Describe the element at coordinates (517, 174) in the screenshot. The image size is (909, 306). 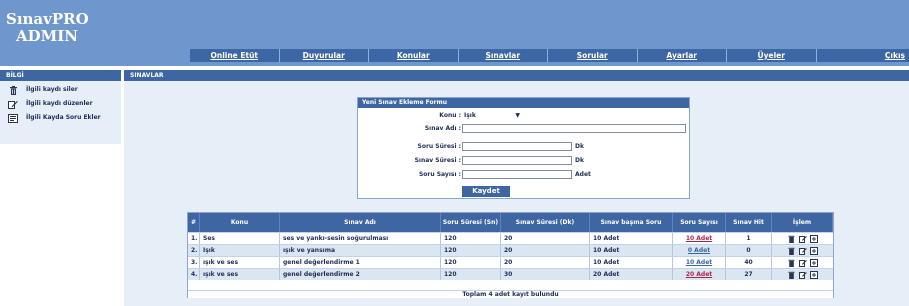
I see `soru-sayisi-input` at that location.